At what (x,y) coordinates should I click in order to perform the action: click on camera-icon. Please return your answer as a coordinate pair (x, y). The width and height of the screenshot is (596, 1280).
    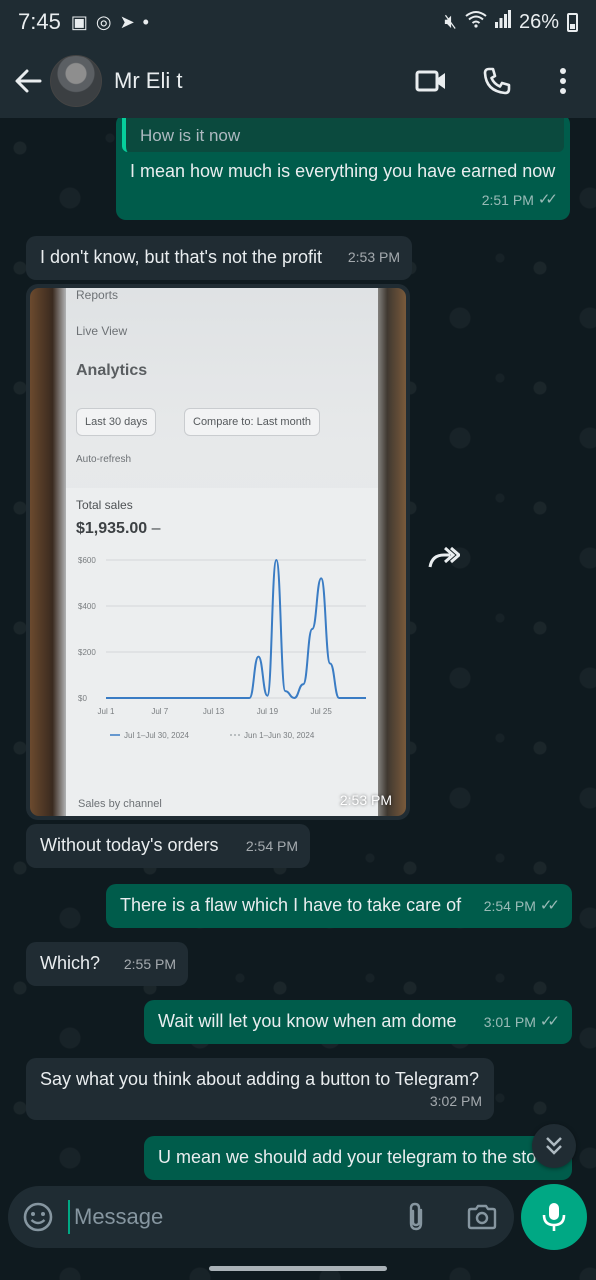
    Looking at the image, I should click on (482, 1217).